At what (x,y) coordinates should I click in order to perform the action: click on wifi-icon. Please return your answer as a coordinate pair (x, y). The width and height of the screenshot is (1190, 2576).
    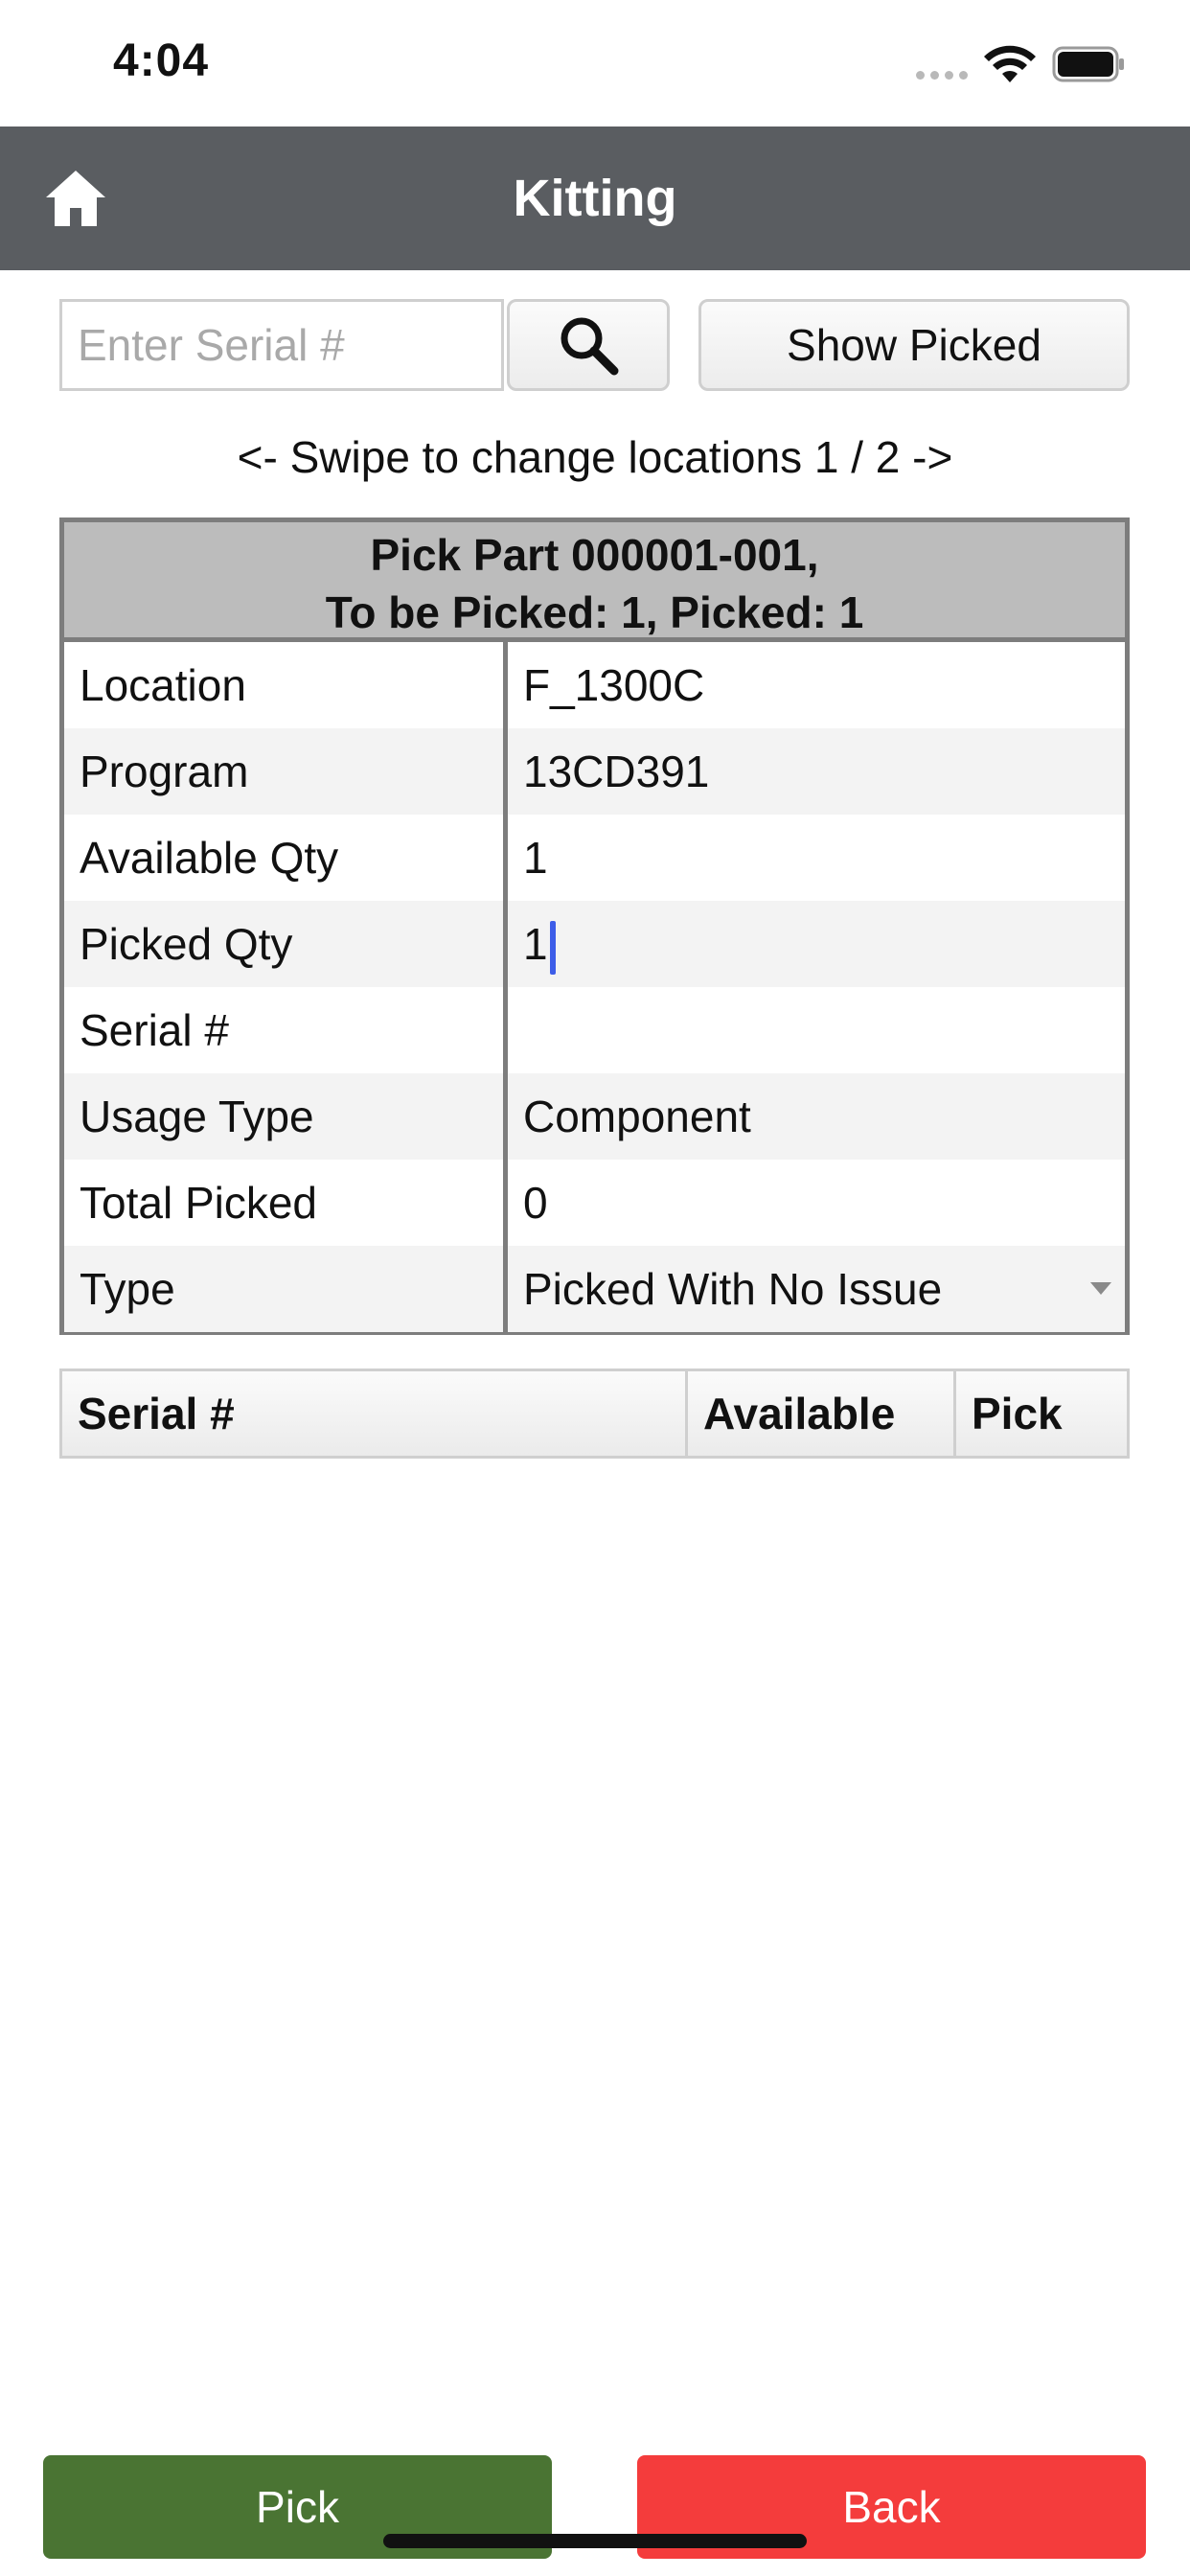
    Looking at the image, I should click on (1010, 63).